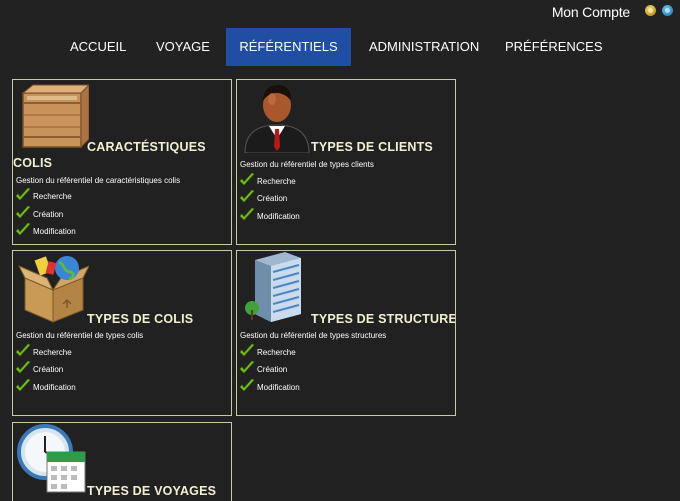 Image resolution: width=680 pixels, height=501 pixels. What do you see at coordinates (650, 10) in the screenshot?
I see `user-icon` at bounding box center [650, 10].